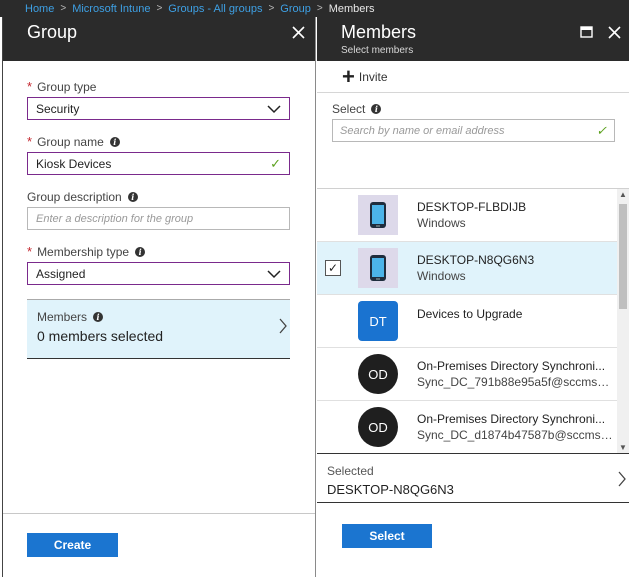 The width and height of the screenshot is (629, 577). I want to click on group-panel-header: Group, so click(159, 39).